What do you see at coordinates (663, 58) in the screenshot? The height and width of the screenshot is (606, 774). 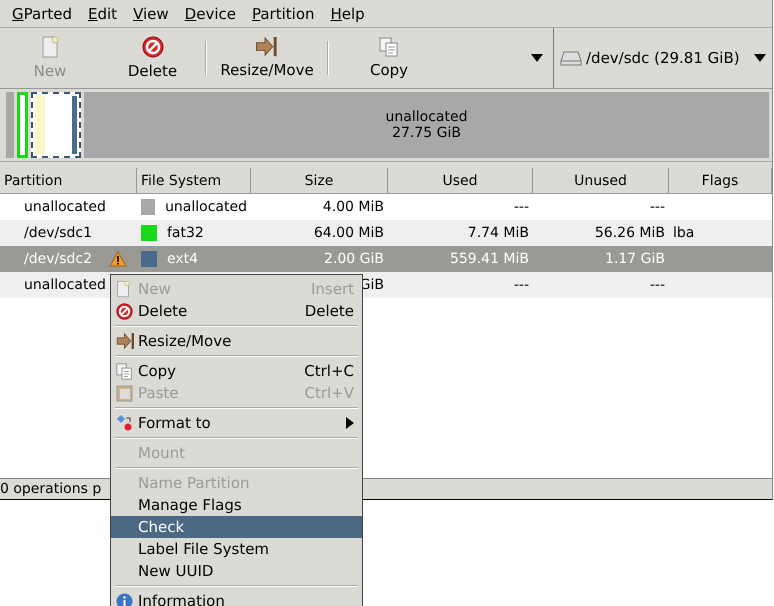 I see `device-selector: /dev/sdc (29.81 GiB)` at bounding box center [663, 58].